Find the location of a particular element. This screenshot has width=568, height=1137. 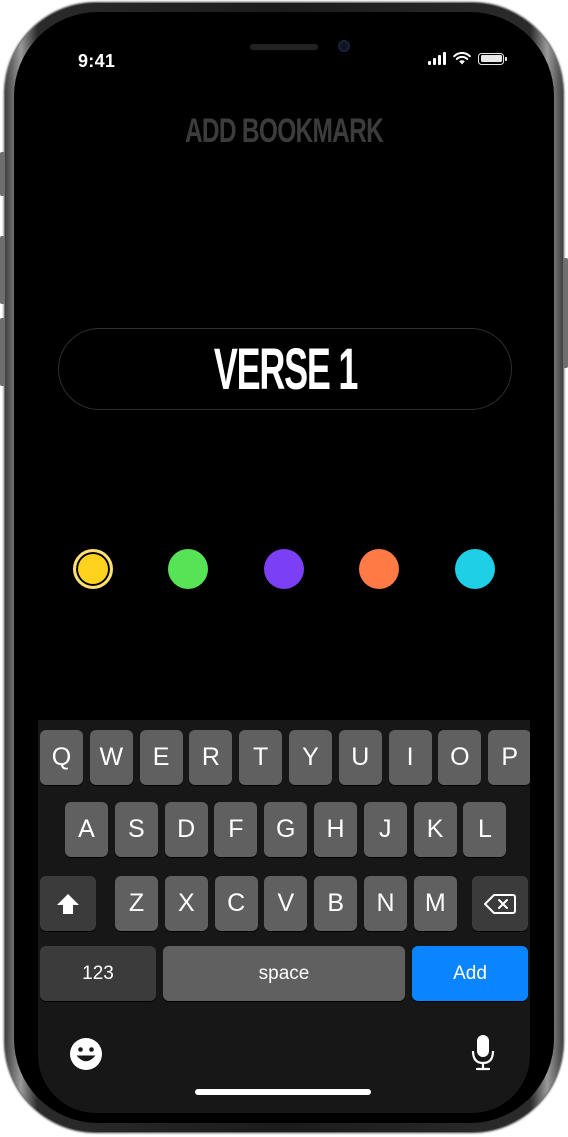

home-indicator is located at coordinates (283, 1092).